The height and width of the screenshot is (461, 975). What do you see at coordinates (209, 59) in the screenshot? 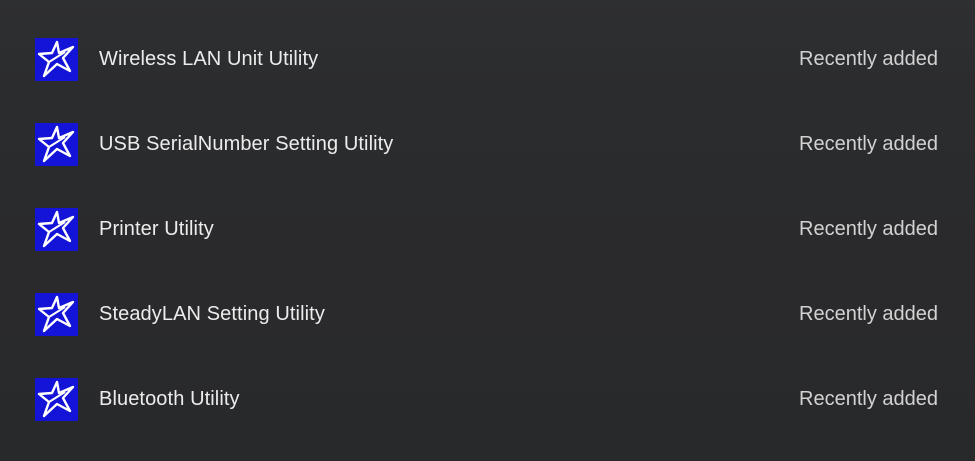
I see `app-name: Wireless LAN Unit Utility` at bounding box center [209, 59].